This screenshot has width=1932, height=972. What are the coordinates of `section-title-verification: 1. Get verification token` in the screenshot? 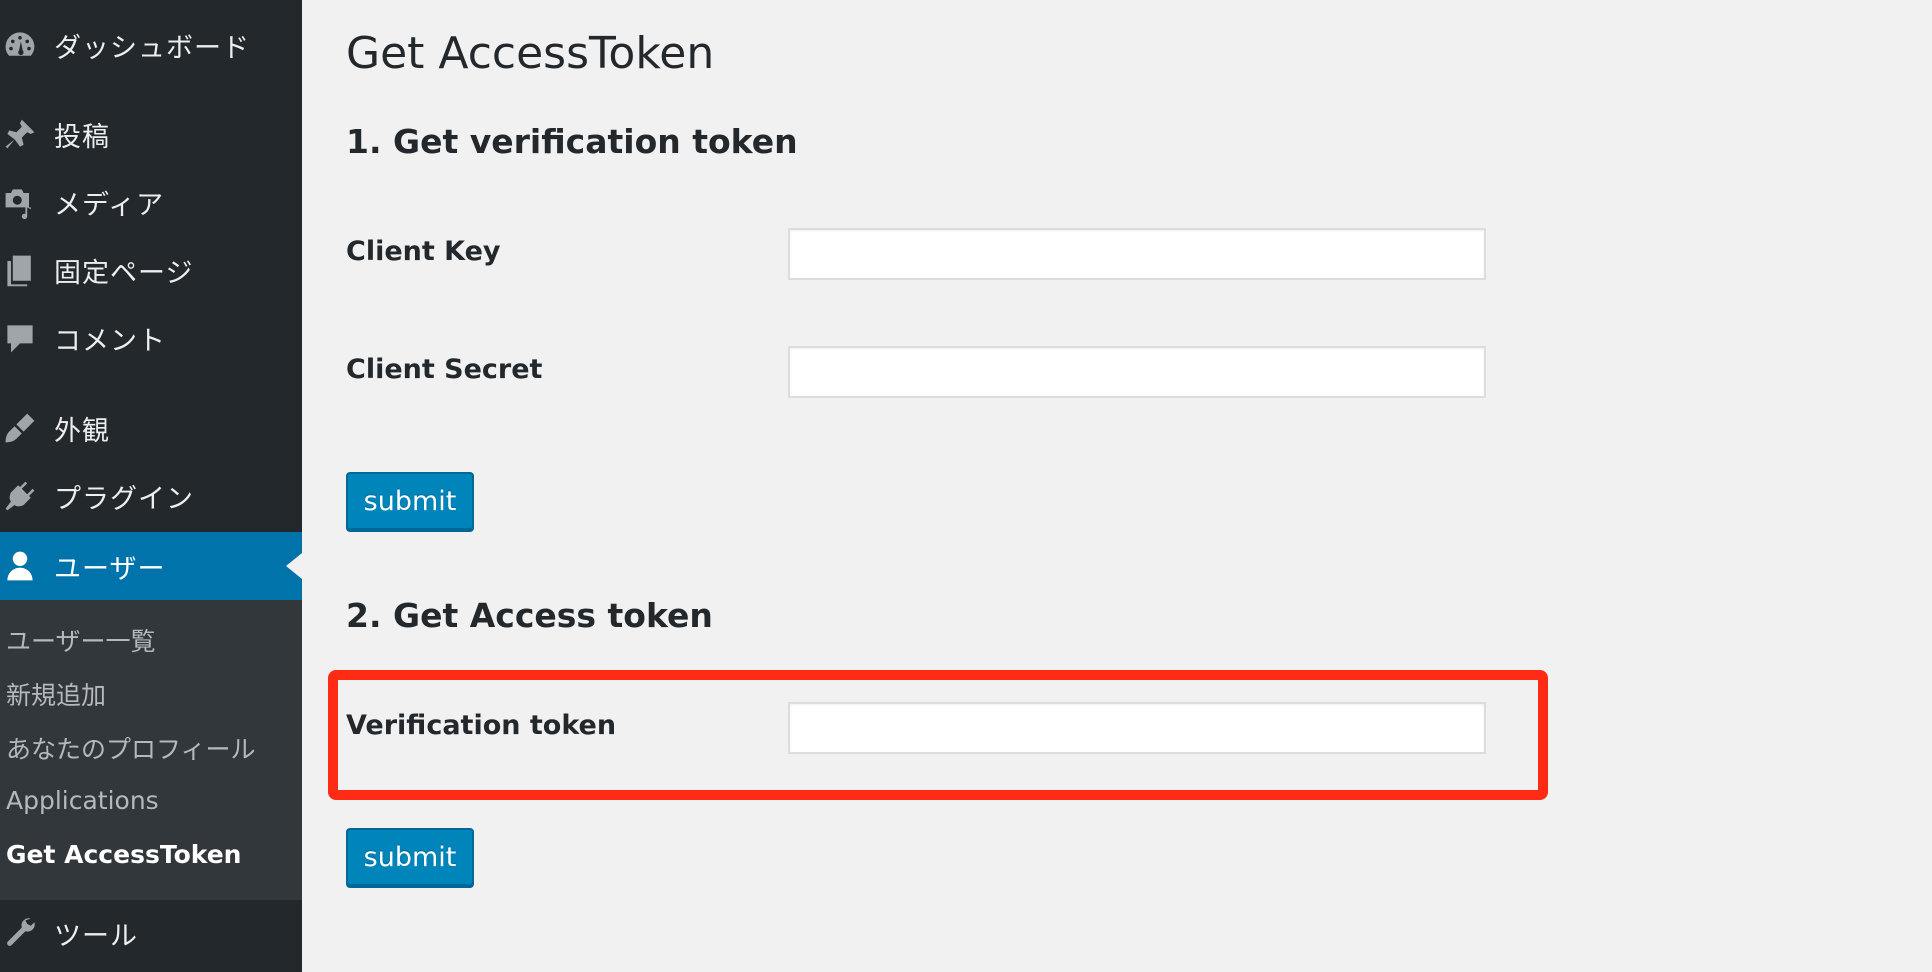 It's located at (572, 141).